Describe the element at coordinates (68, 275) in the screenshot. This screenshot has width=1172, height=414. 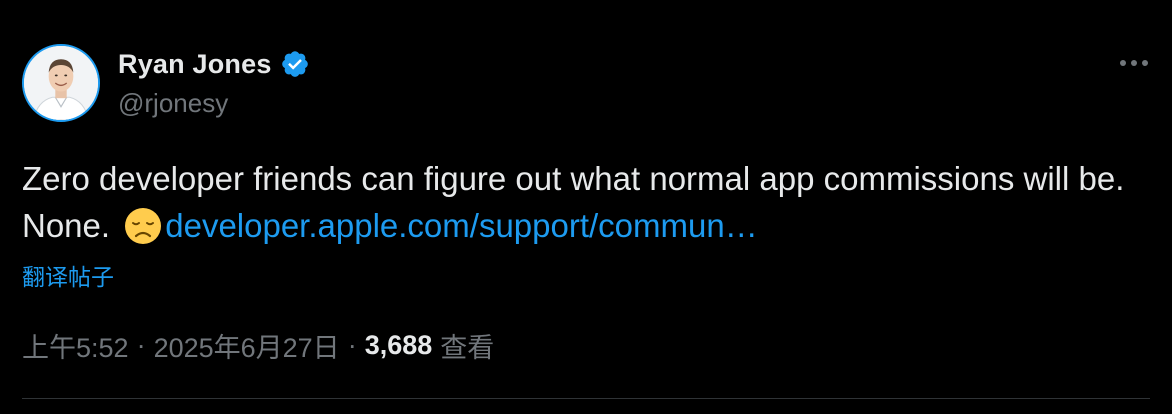
I see `translate-post-link: 翻译帖子` at that location.